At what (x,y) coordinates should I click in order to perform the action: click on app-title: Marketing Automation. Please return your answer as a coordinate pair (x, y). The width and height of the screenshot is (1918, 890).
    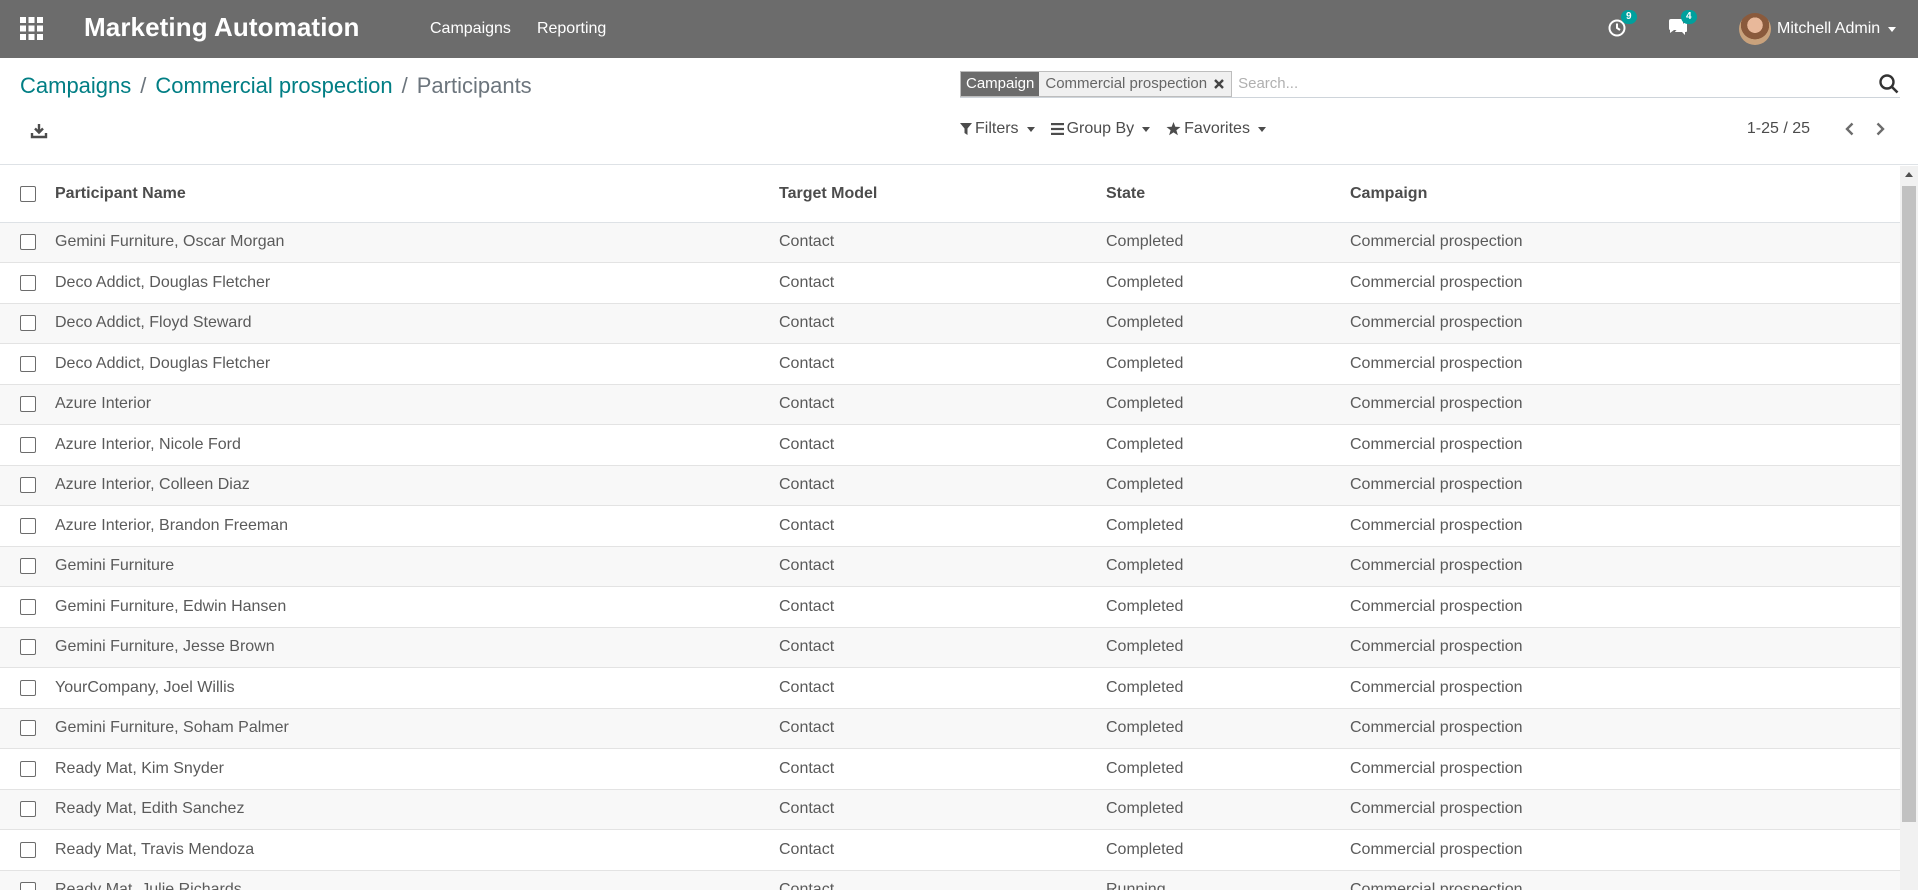
    Looking at the image, I should click on (221, 27).